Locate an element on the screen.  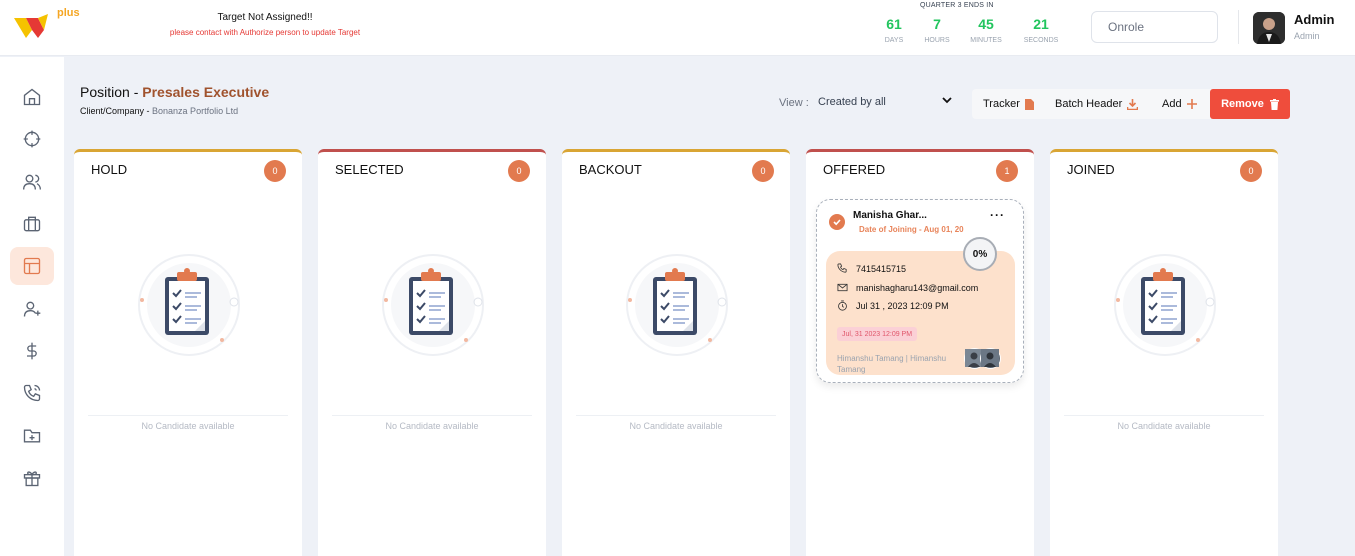
countdown-minutes-value: 45 is located at coordinates (986, 24).